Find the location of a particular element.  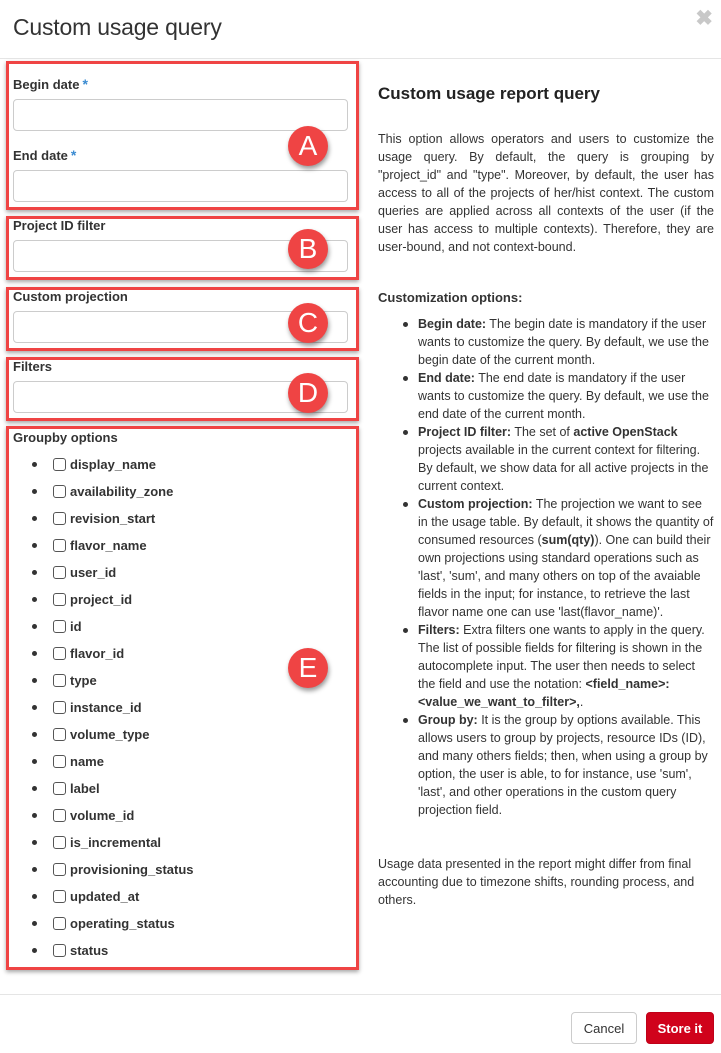

groupby-option: operating_status is located at coordinates (113, 923).